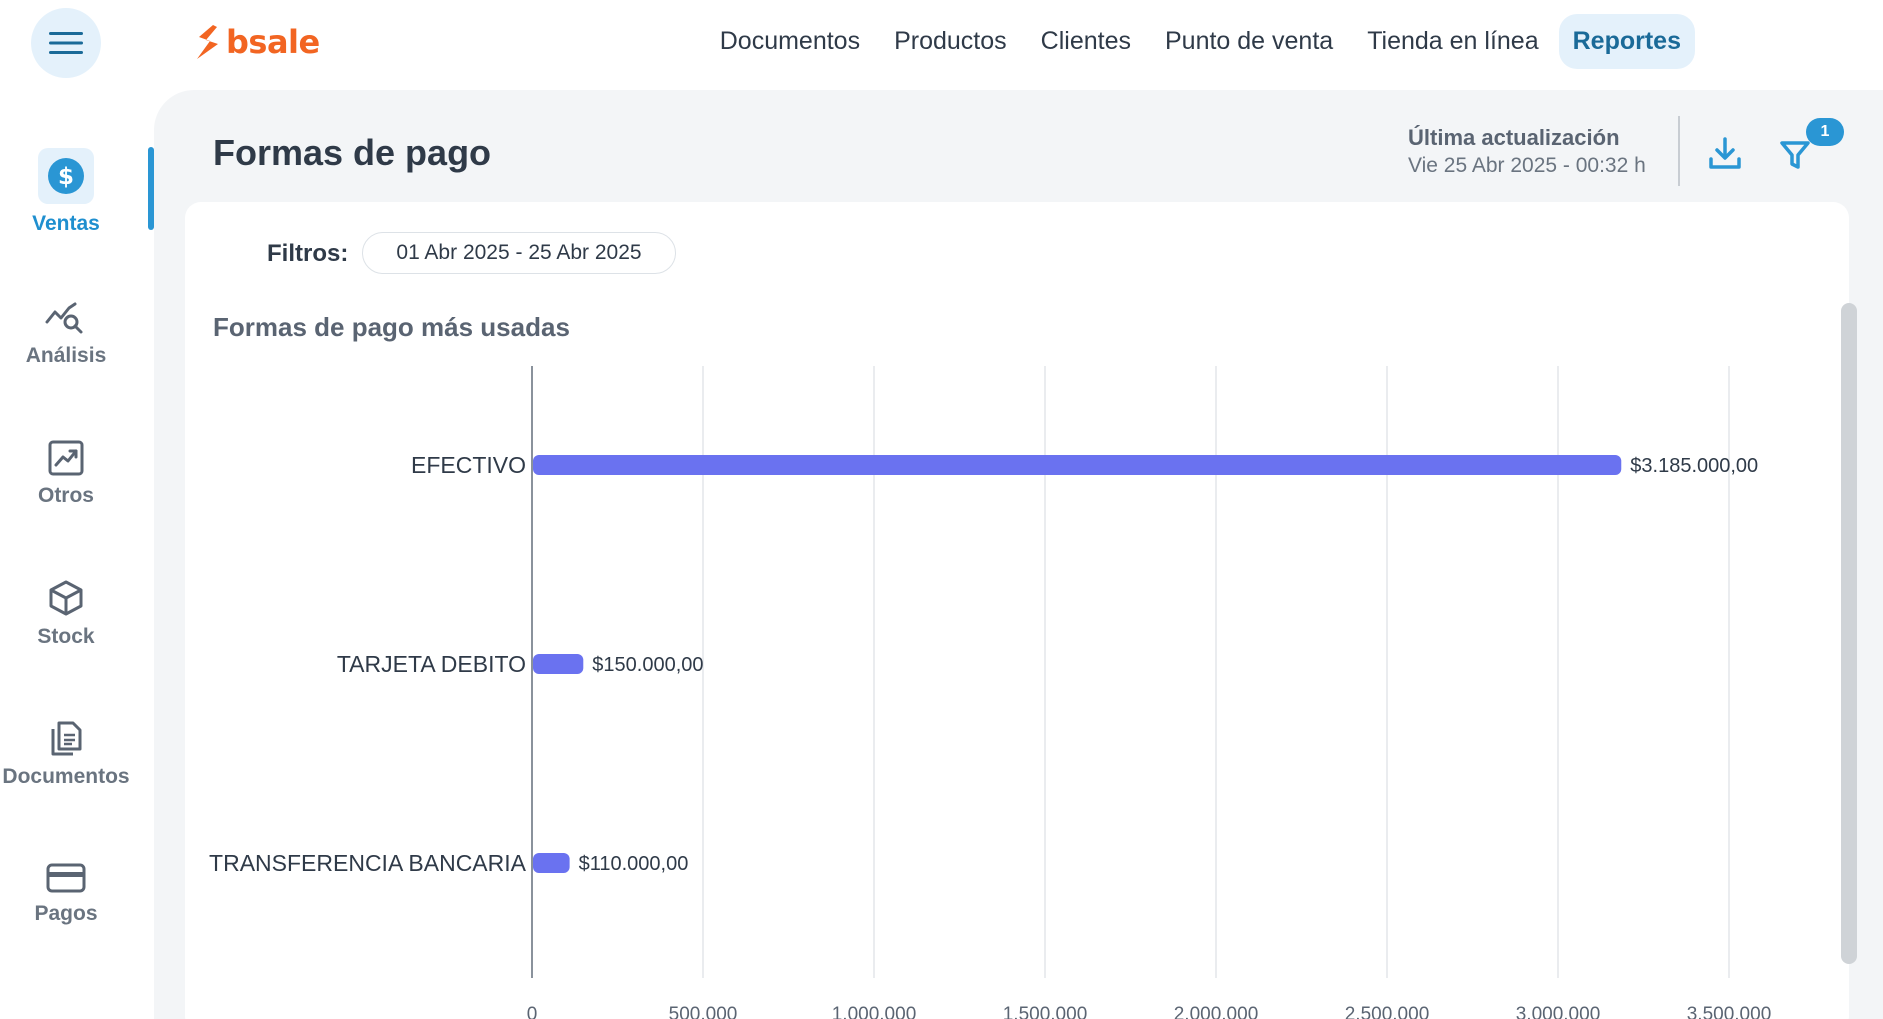 Image resolution: width=1883 pixels, height=1019 pixels. What do you see at coordinates (1729, 1011) in the screenshot?
I see `chart-x-tick-label: 3,500,000` at bounding box center [1729, 1011].